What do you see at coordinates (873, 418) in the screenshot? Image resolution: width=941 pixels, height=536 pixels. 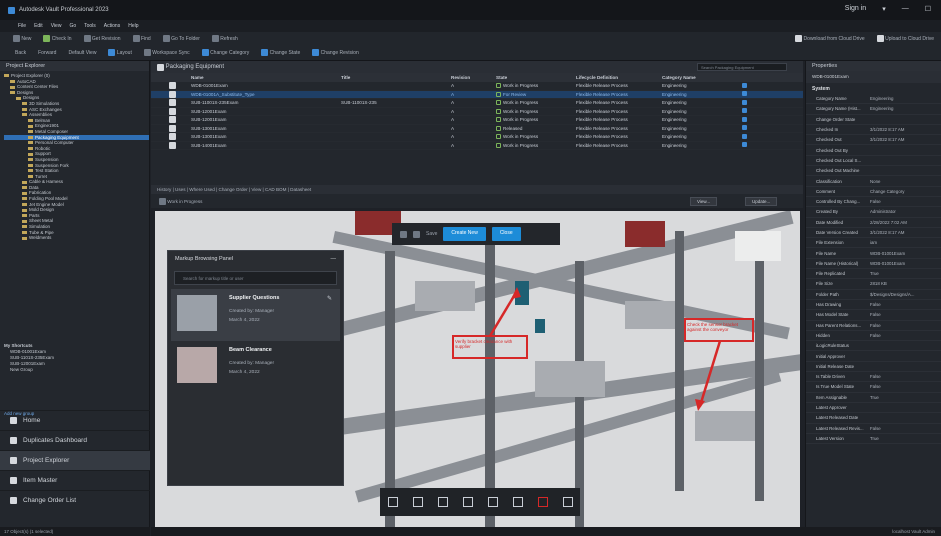 I see `property-row: Latest Released Date` at bounding box center [873, 418].